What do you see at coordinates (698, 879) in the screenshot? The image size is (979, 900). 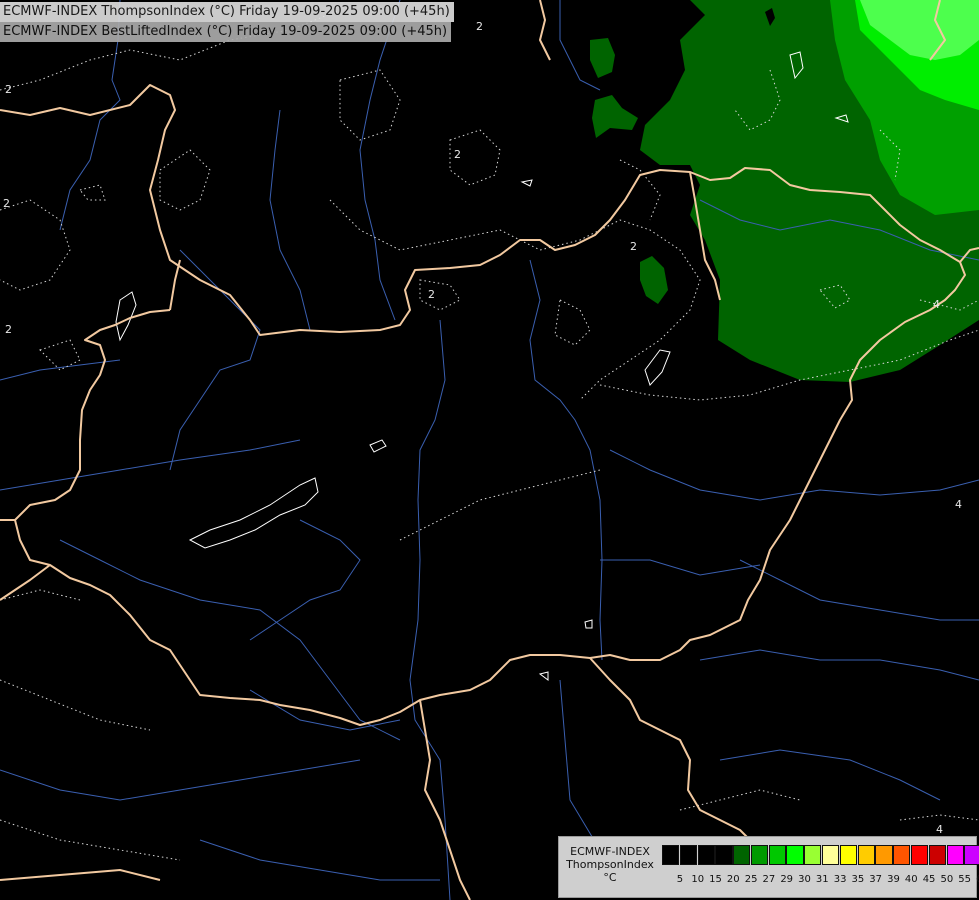 I see `legend-tick-label: 10` at bounding box center [698, 879].